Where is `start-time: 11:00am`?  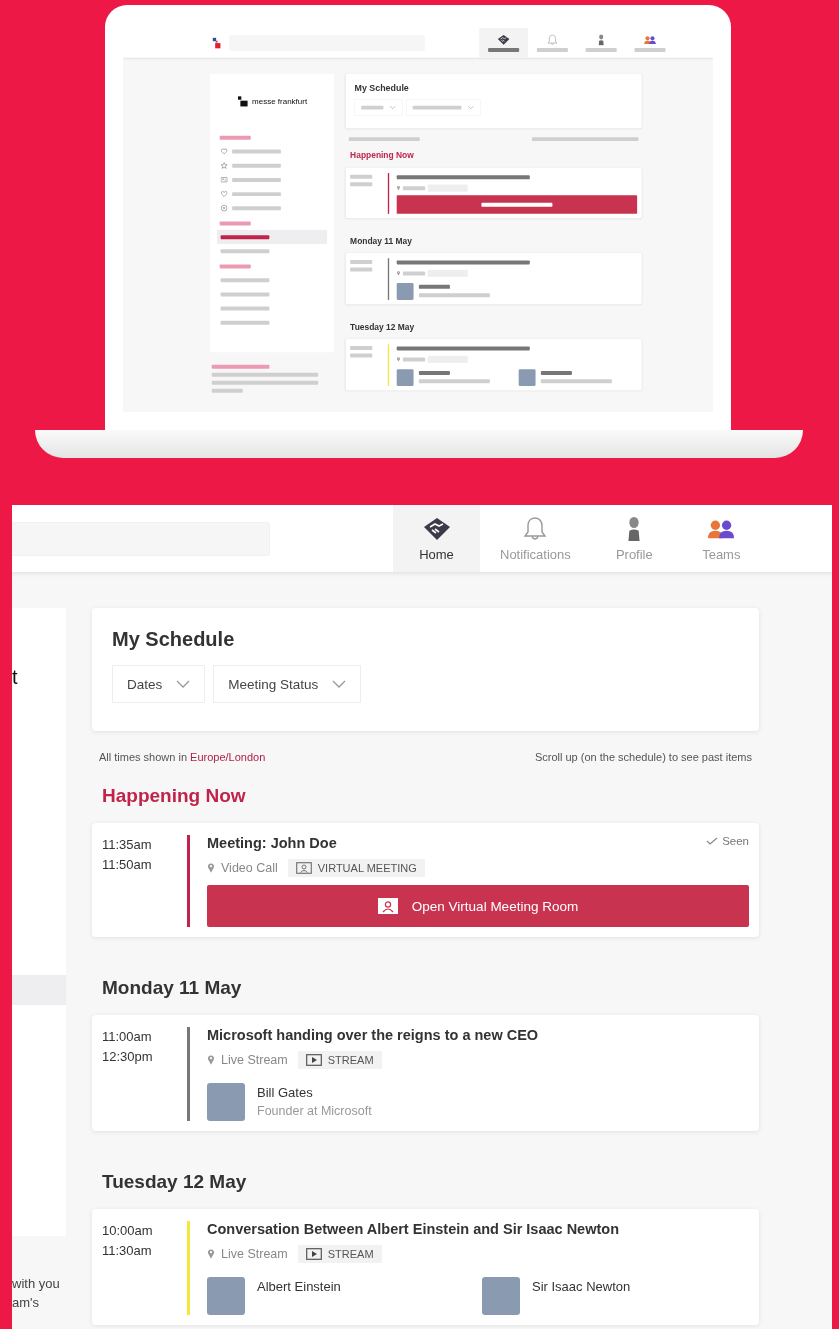
start-time: 11:00am is located at coordinates (127, 1037).